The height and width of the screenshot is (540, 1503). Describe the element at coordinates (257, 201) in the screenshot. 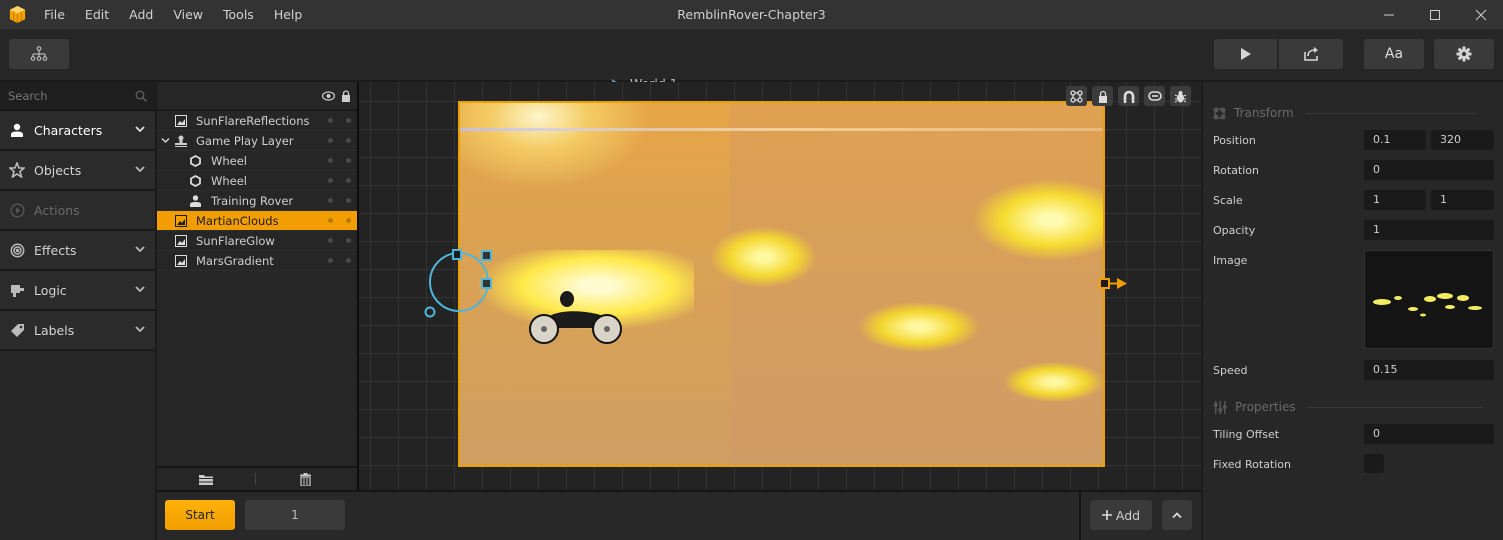

I see `layer-row: Training Rover` at that location.